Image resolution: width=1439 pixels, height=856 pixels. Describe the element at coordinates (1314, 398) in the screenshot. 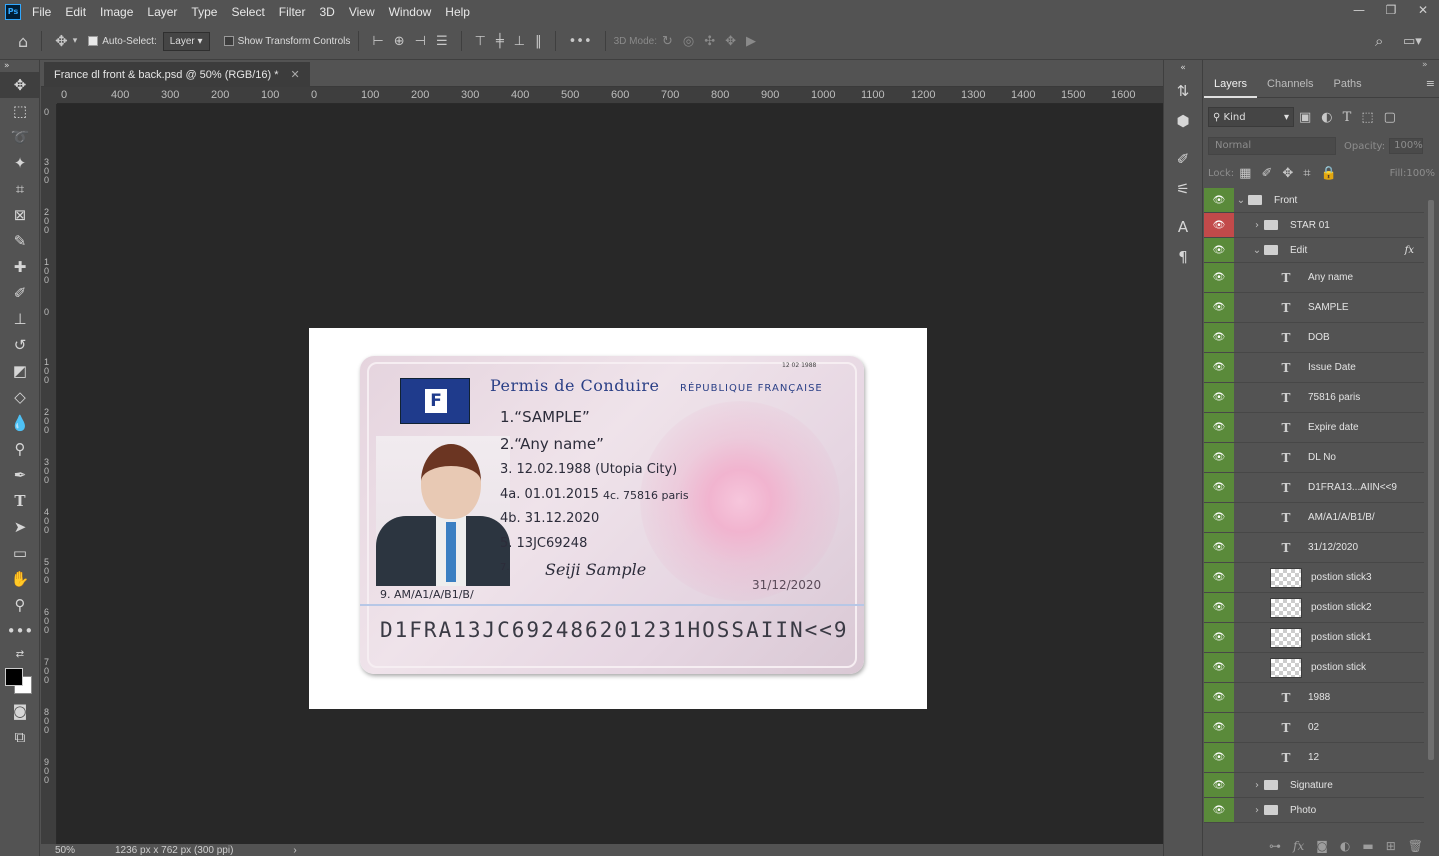

I see `layer-row: 👁 T 75816 paris` at that location.